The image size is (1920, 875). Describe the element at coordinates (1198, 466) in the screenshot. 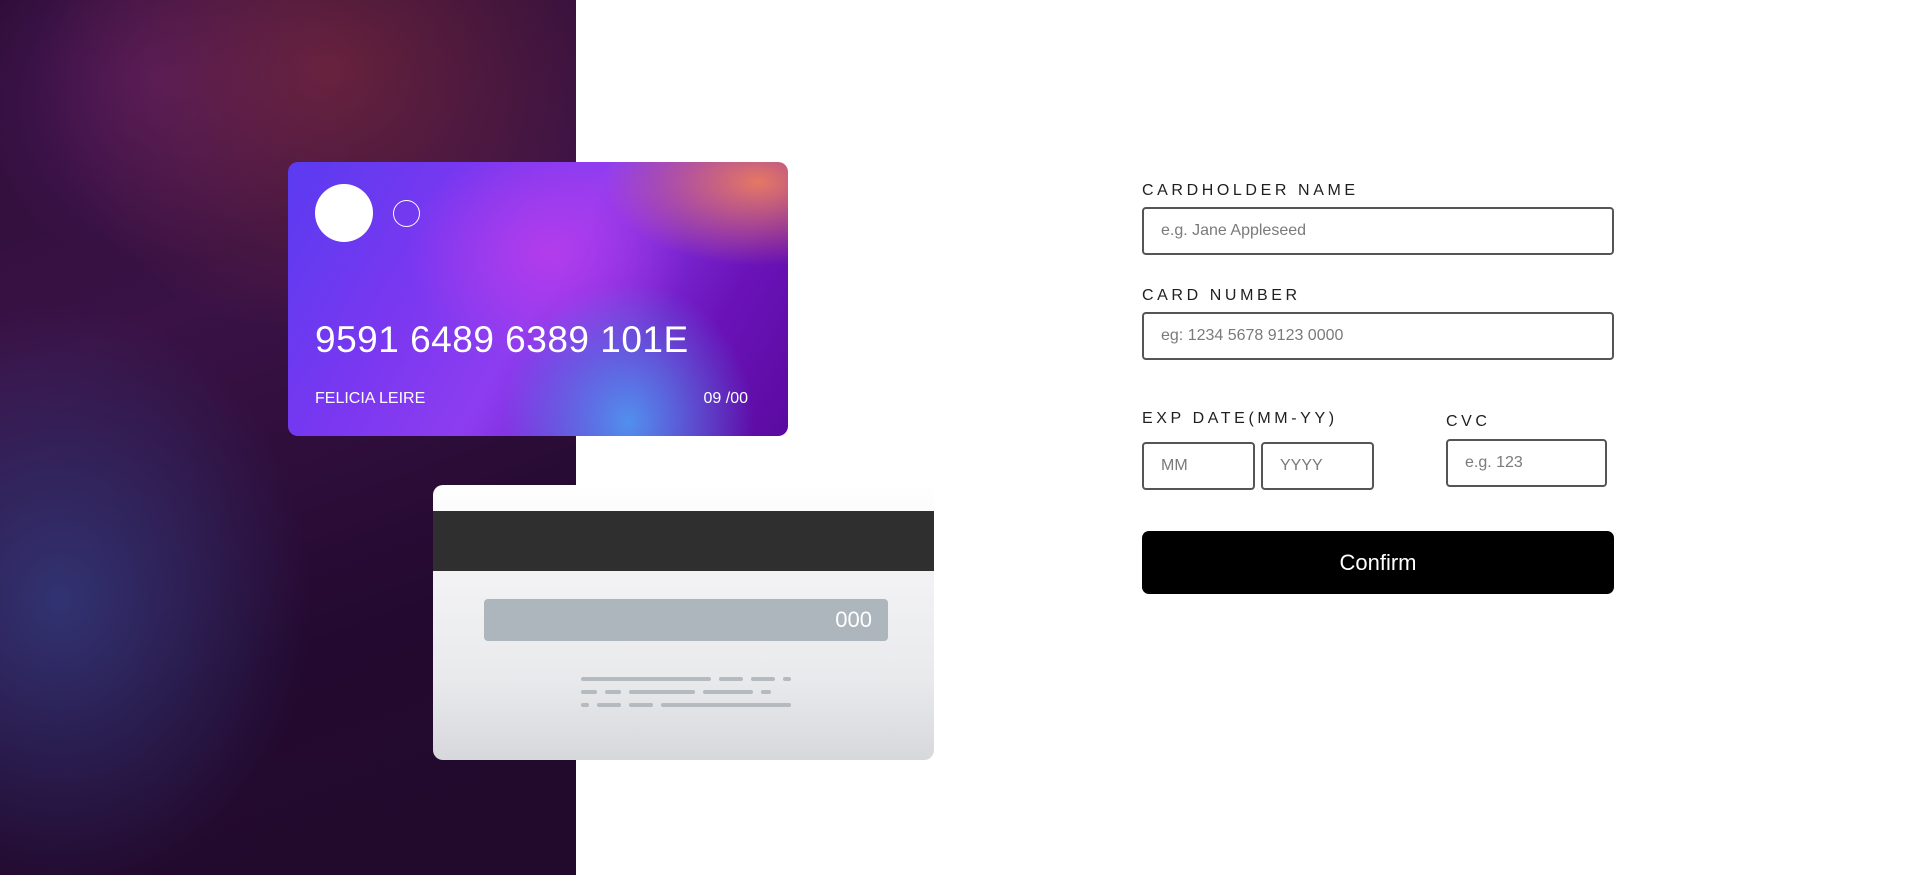

I see `exp-month-input` at that location.